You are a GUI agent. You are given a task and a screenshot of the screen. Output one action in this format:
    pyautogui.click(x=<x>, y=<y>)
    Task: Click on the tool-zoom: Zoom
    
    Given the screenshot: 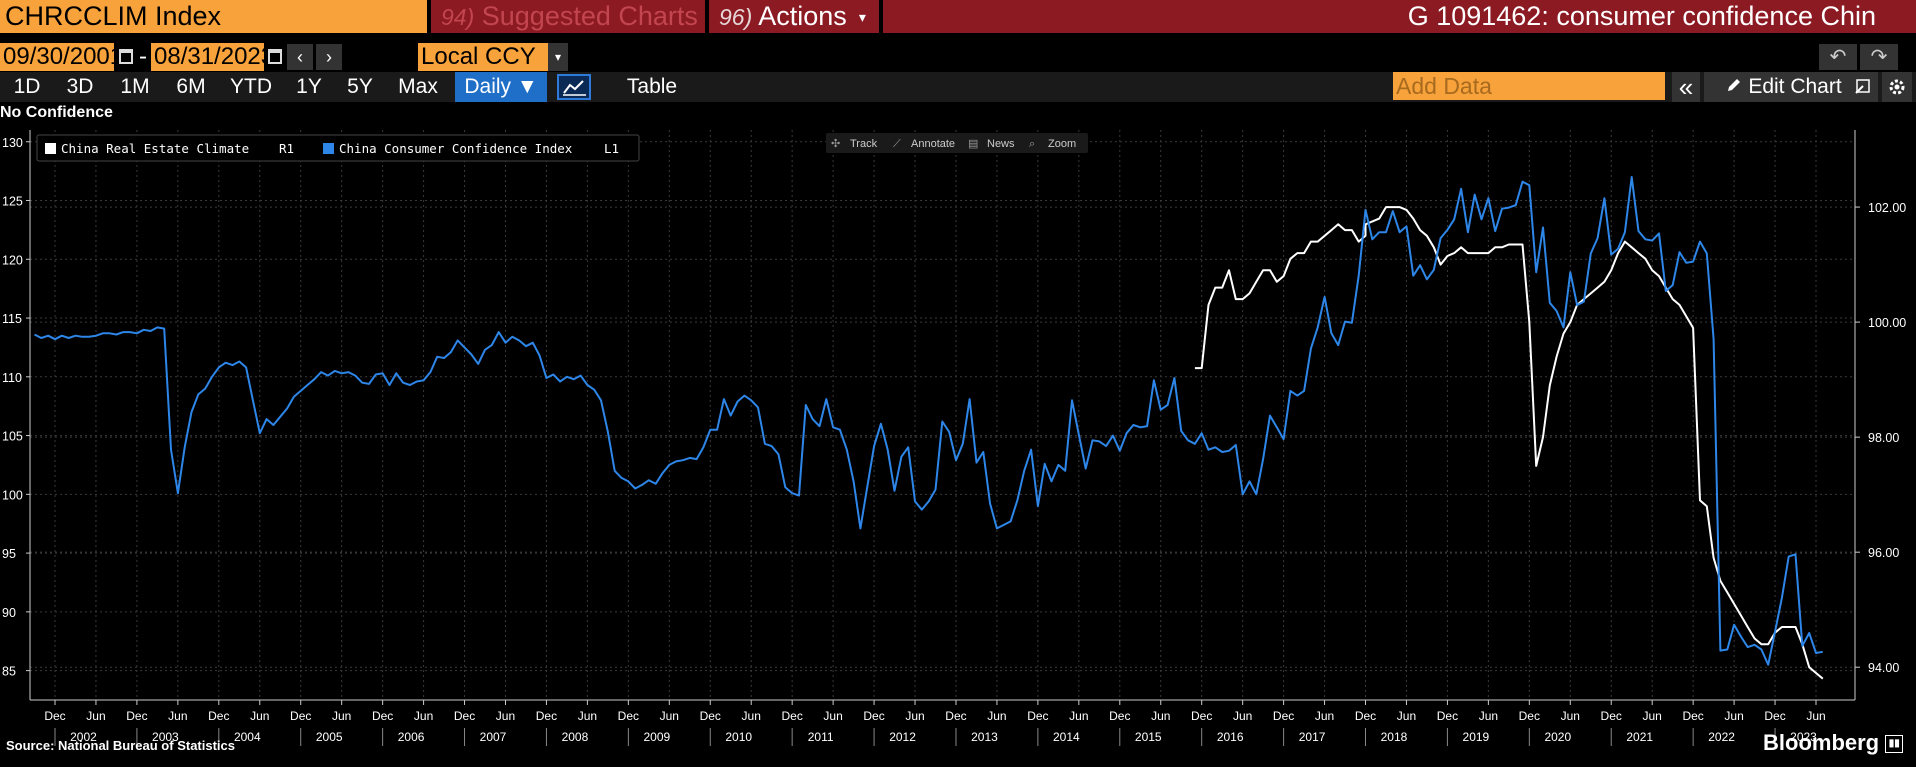 What is the action you would take?
    pyautogui.click(x=1062, y=144)
    